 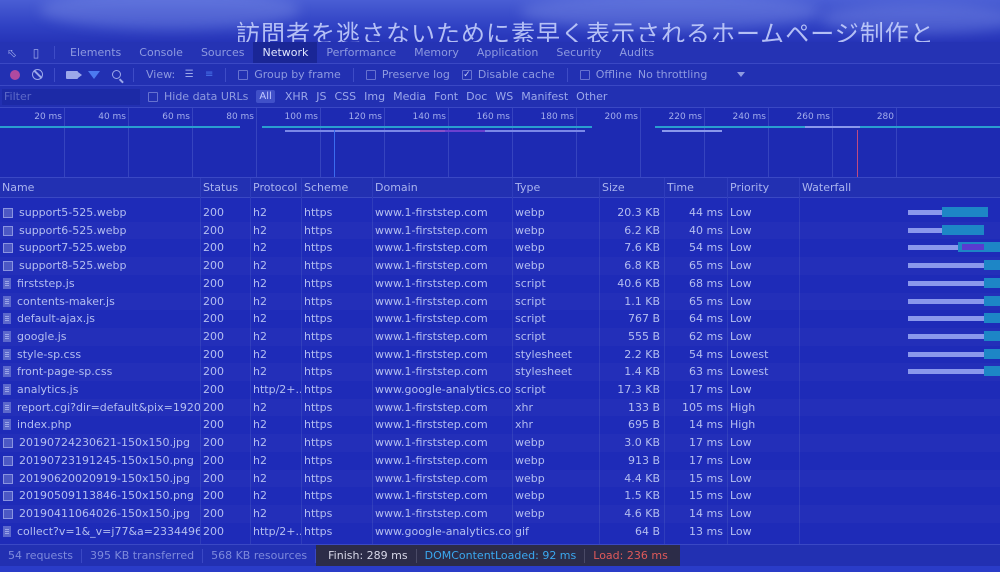 What do you see at coordinates (407, 74) in the screenshot?
I see `preserve-log-checkbox: Preserve log` at bounding box center [407, 74].